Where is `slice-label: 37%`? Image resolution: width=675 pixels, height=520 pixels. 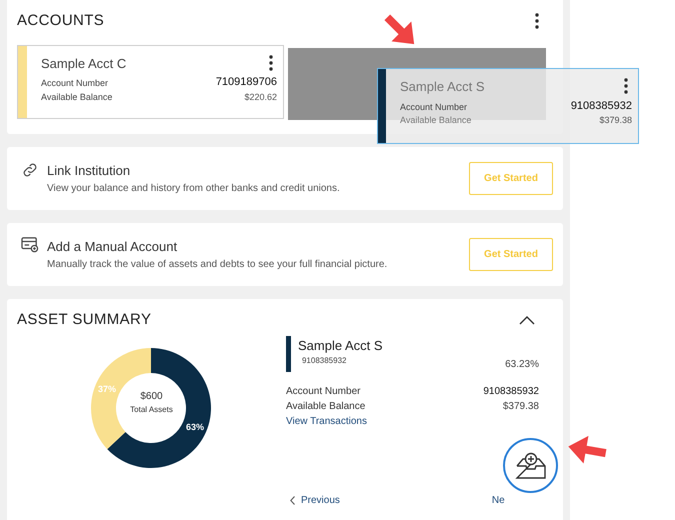
slice-label: 37% is located at coordinates (107, 388).